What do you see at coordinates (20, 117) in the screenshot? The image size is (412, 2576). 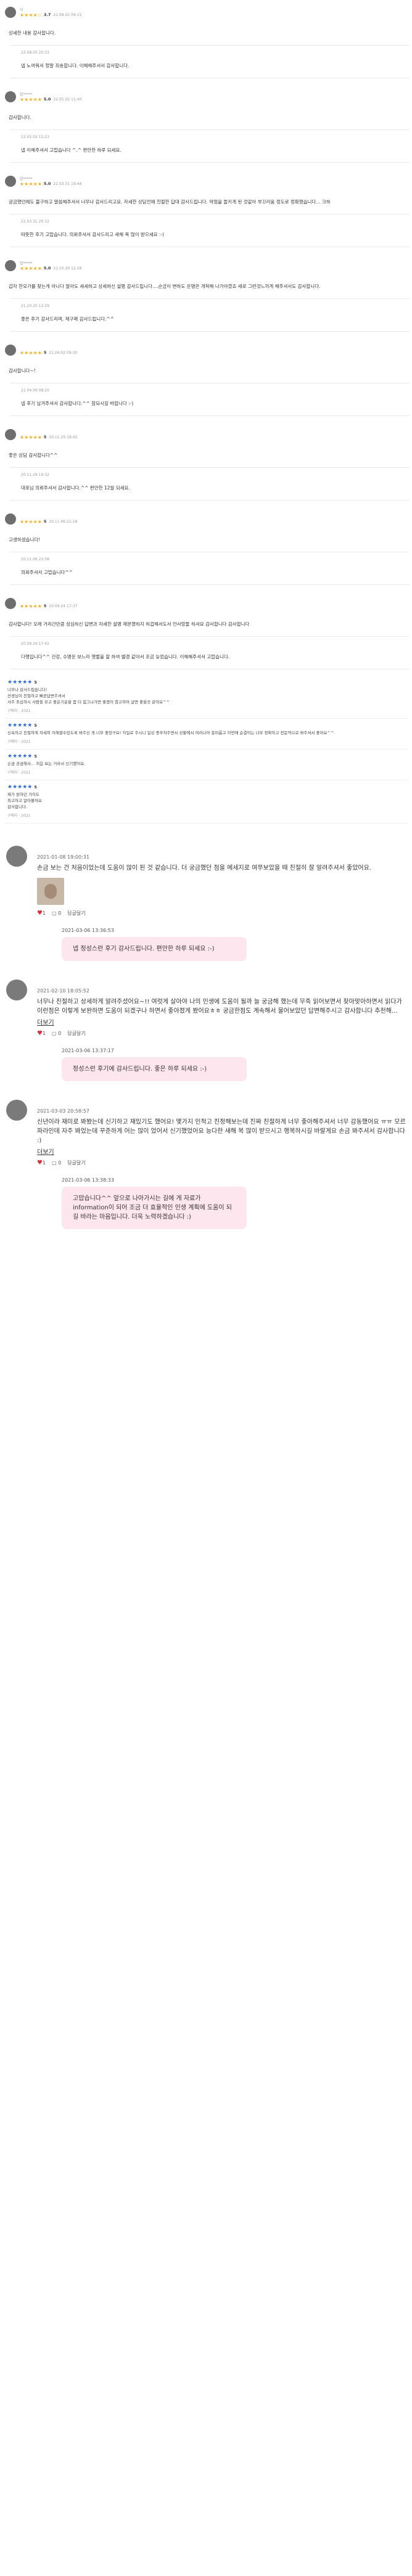 I see `review-text: 감사합니다.` at bounding box center [20, 117].